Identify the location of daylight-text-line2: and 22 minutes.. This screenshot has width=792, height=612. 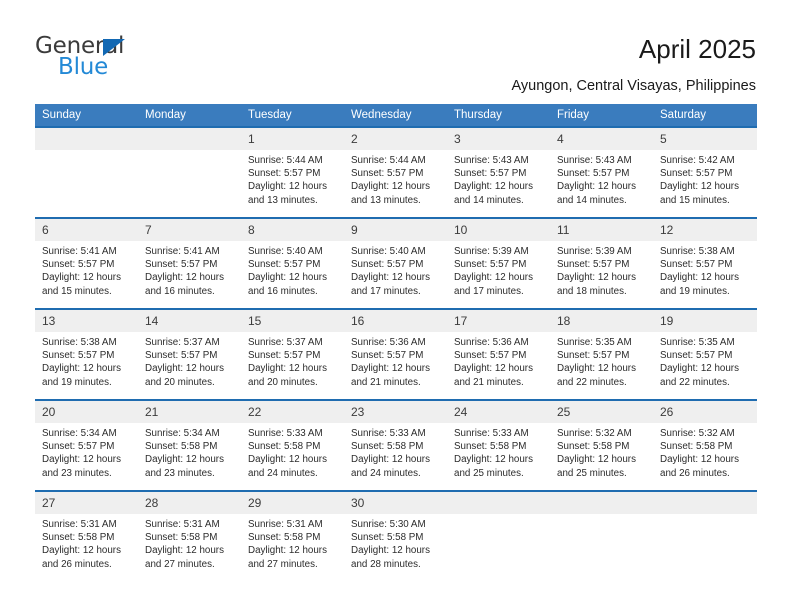
(695, 382).